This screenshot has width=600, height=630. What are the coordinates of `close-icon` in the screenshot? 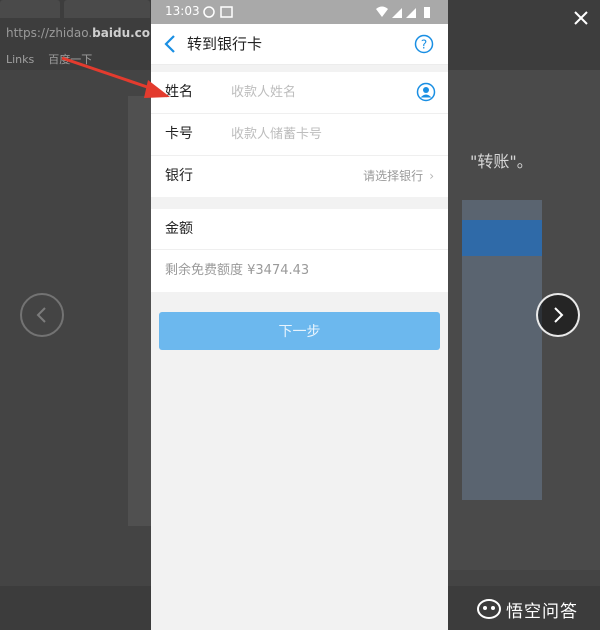 It's located at (581, 18).